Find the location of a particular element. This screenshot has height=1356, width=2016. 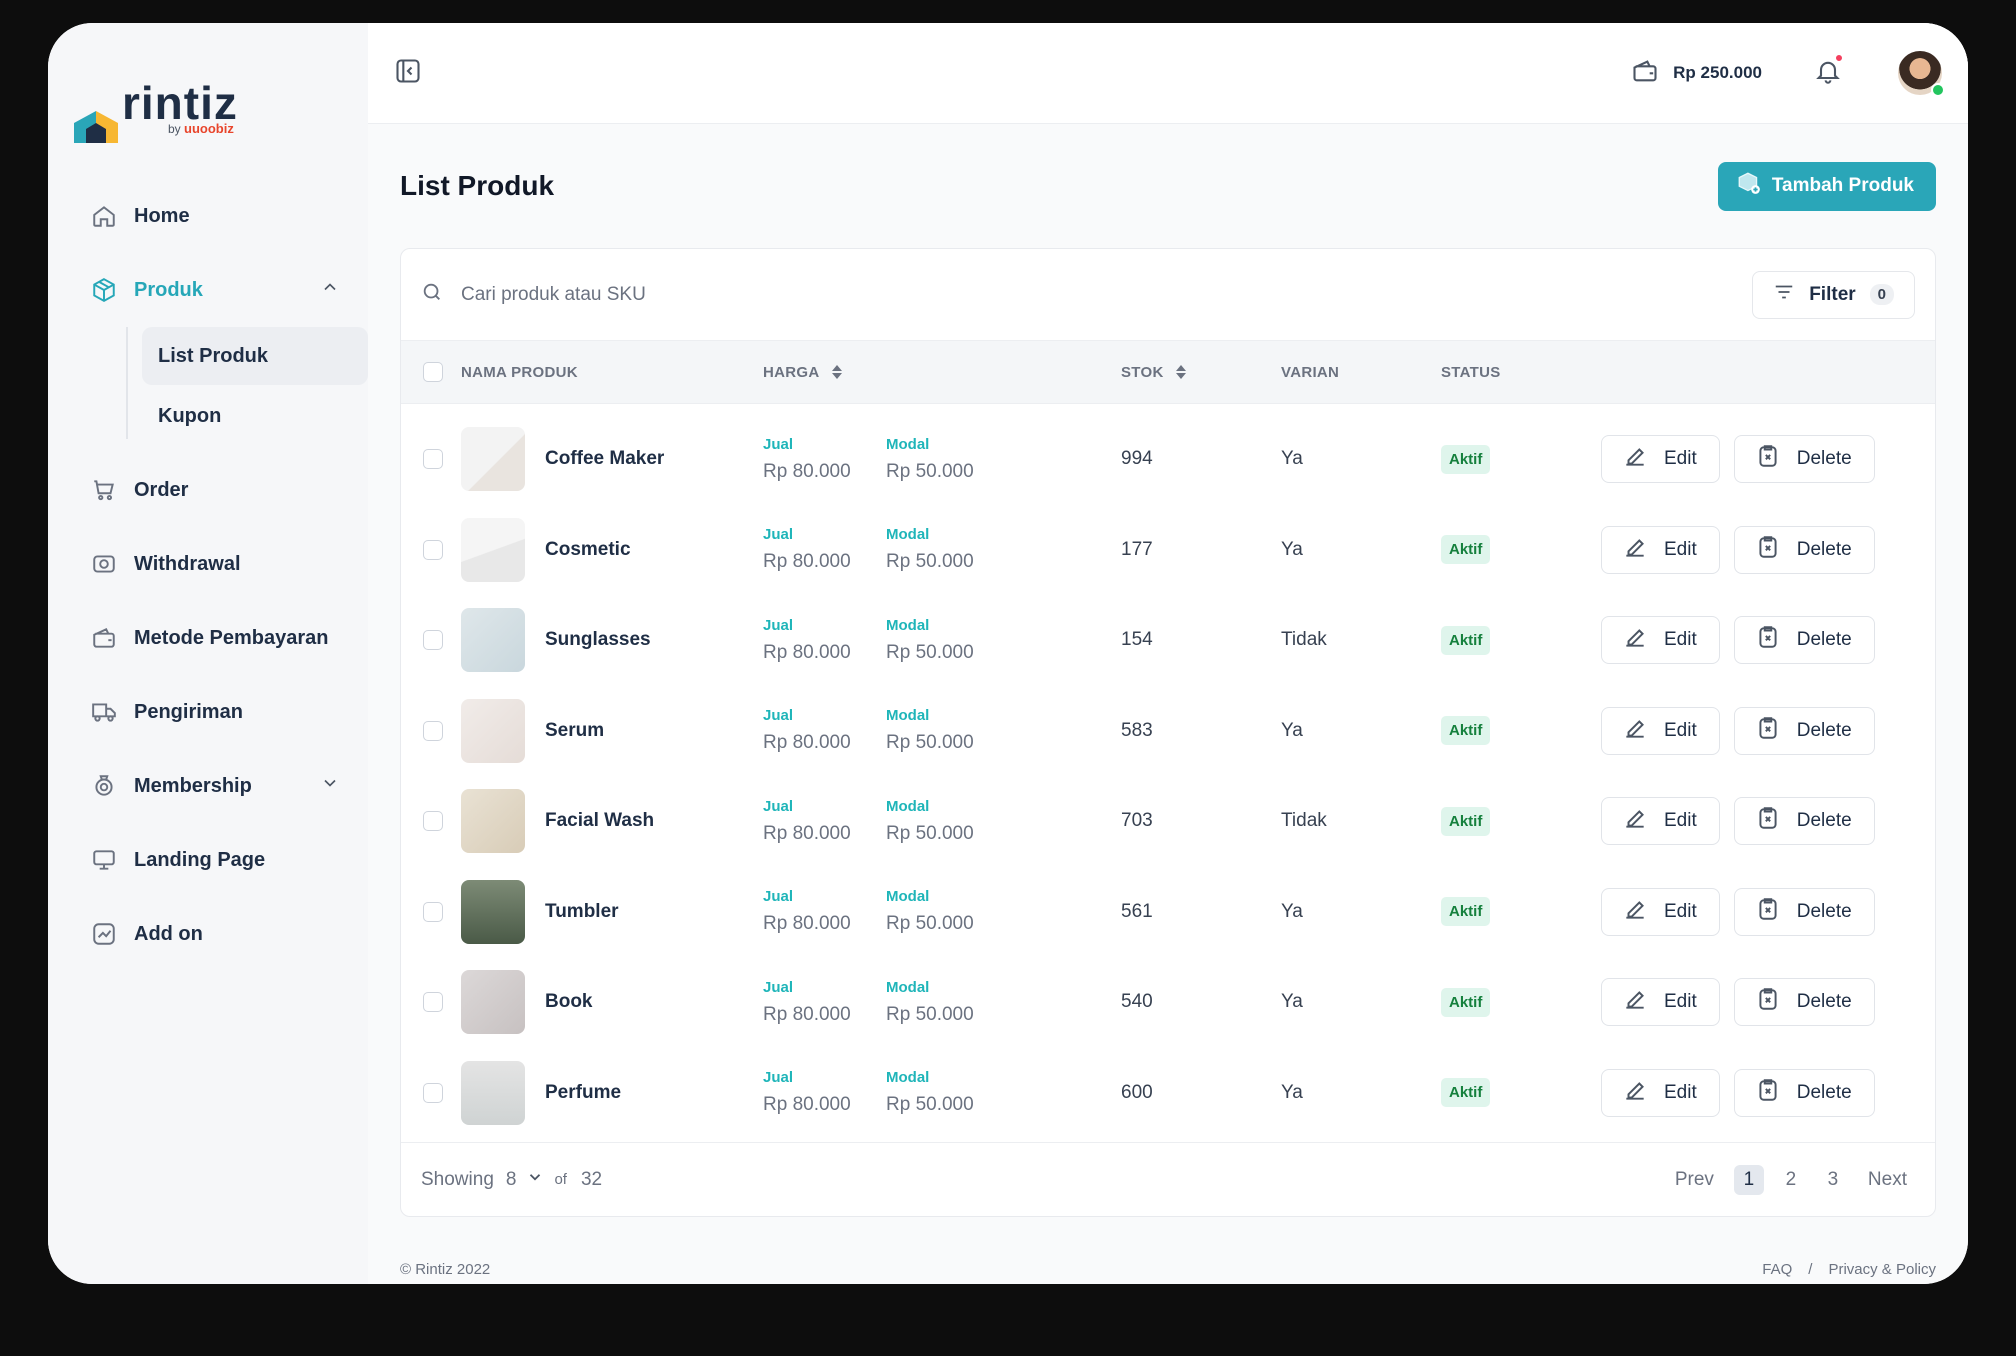

avatar is located at coordinates (1921, 74).